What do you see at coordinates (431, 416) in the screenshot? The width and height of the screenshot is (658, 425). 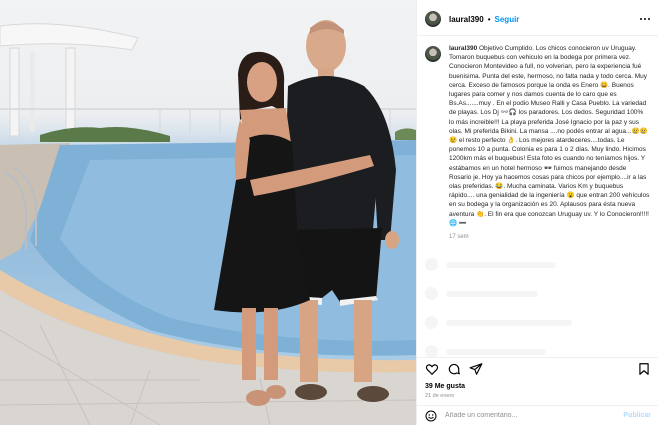 I see `emoji-icon` at bounding box center [431, 416].